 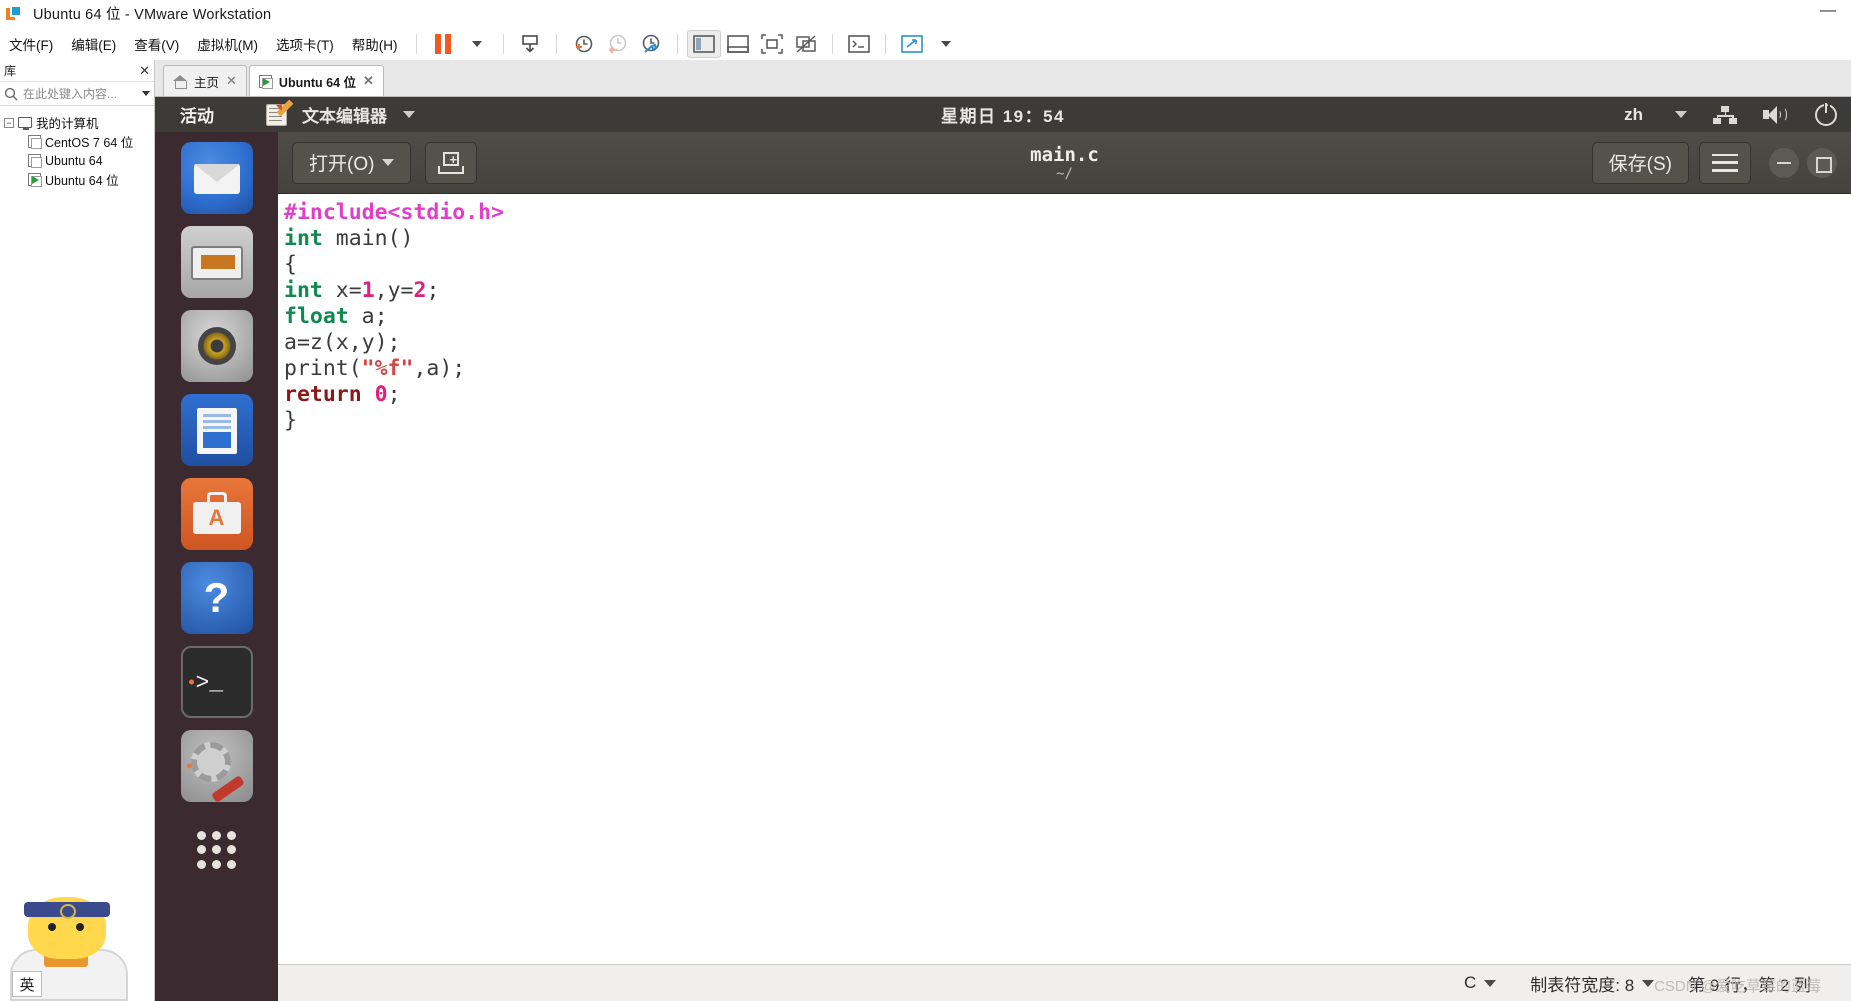 What do you see at coordinates (806, 44) in the screenshot?
I see `unity-mode-button` at bounding box center [806, 44].